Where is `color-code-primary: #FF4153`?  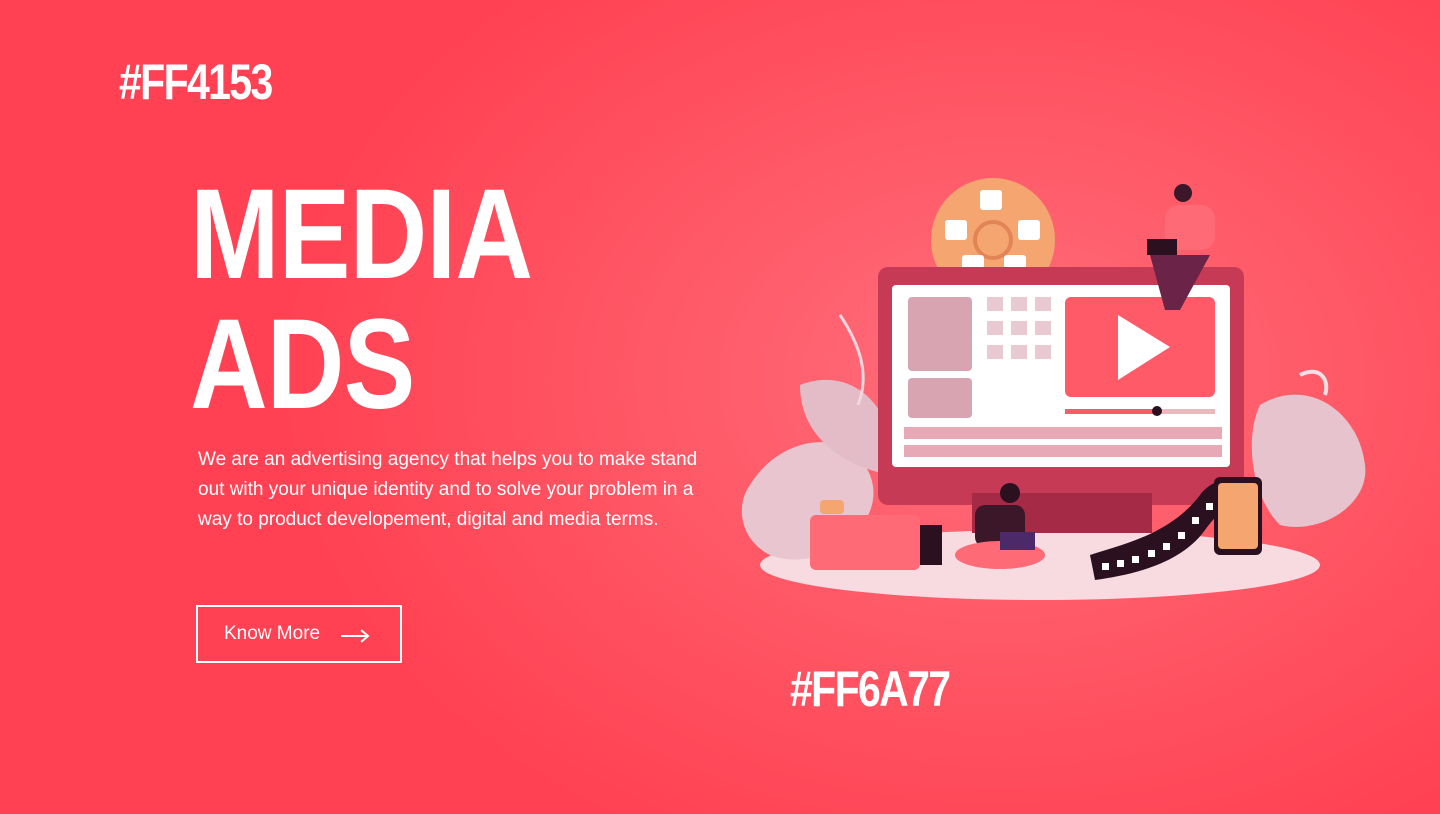
color-code-primary: #FF4153 is located at coordinates (196, 82).